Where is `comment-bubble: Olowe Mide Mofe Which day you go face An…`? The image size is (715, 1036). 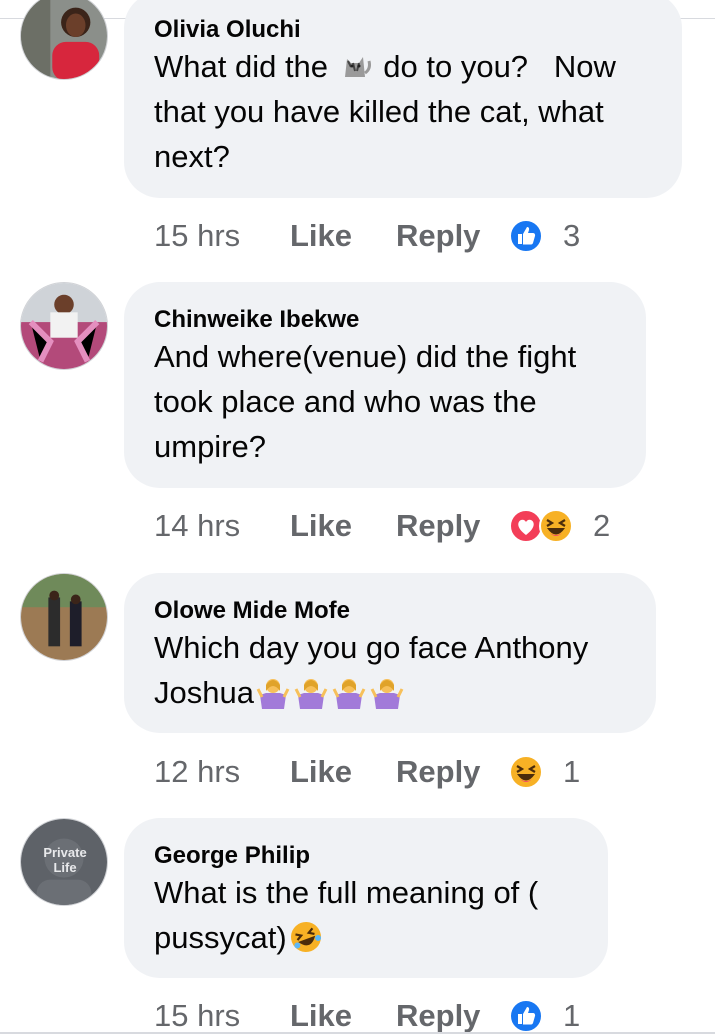 comment-bubble: Olowe Mide Mofe Which day you go face An… is located at coordinates (390, 653).